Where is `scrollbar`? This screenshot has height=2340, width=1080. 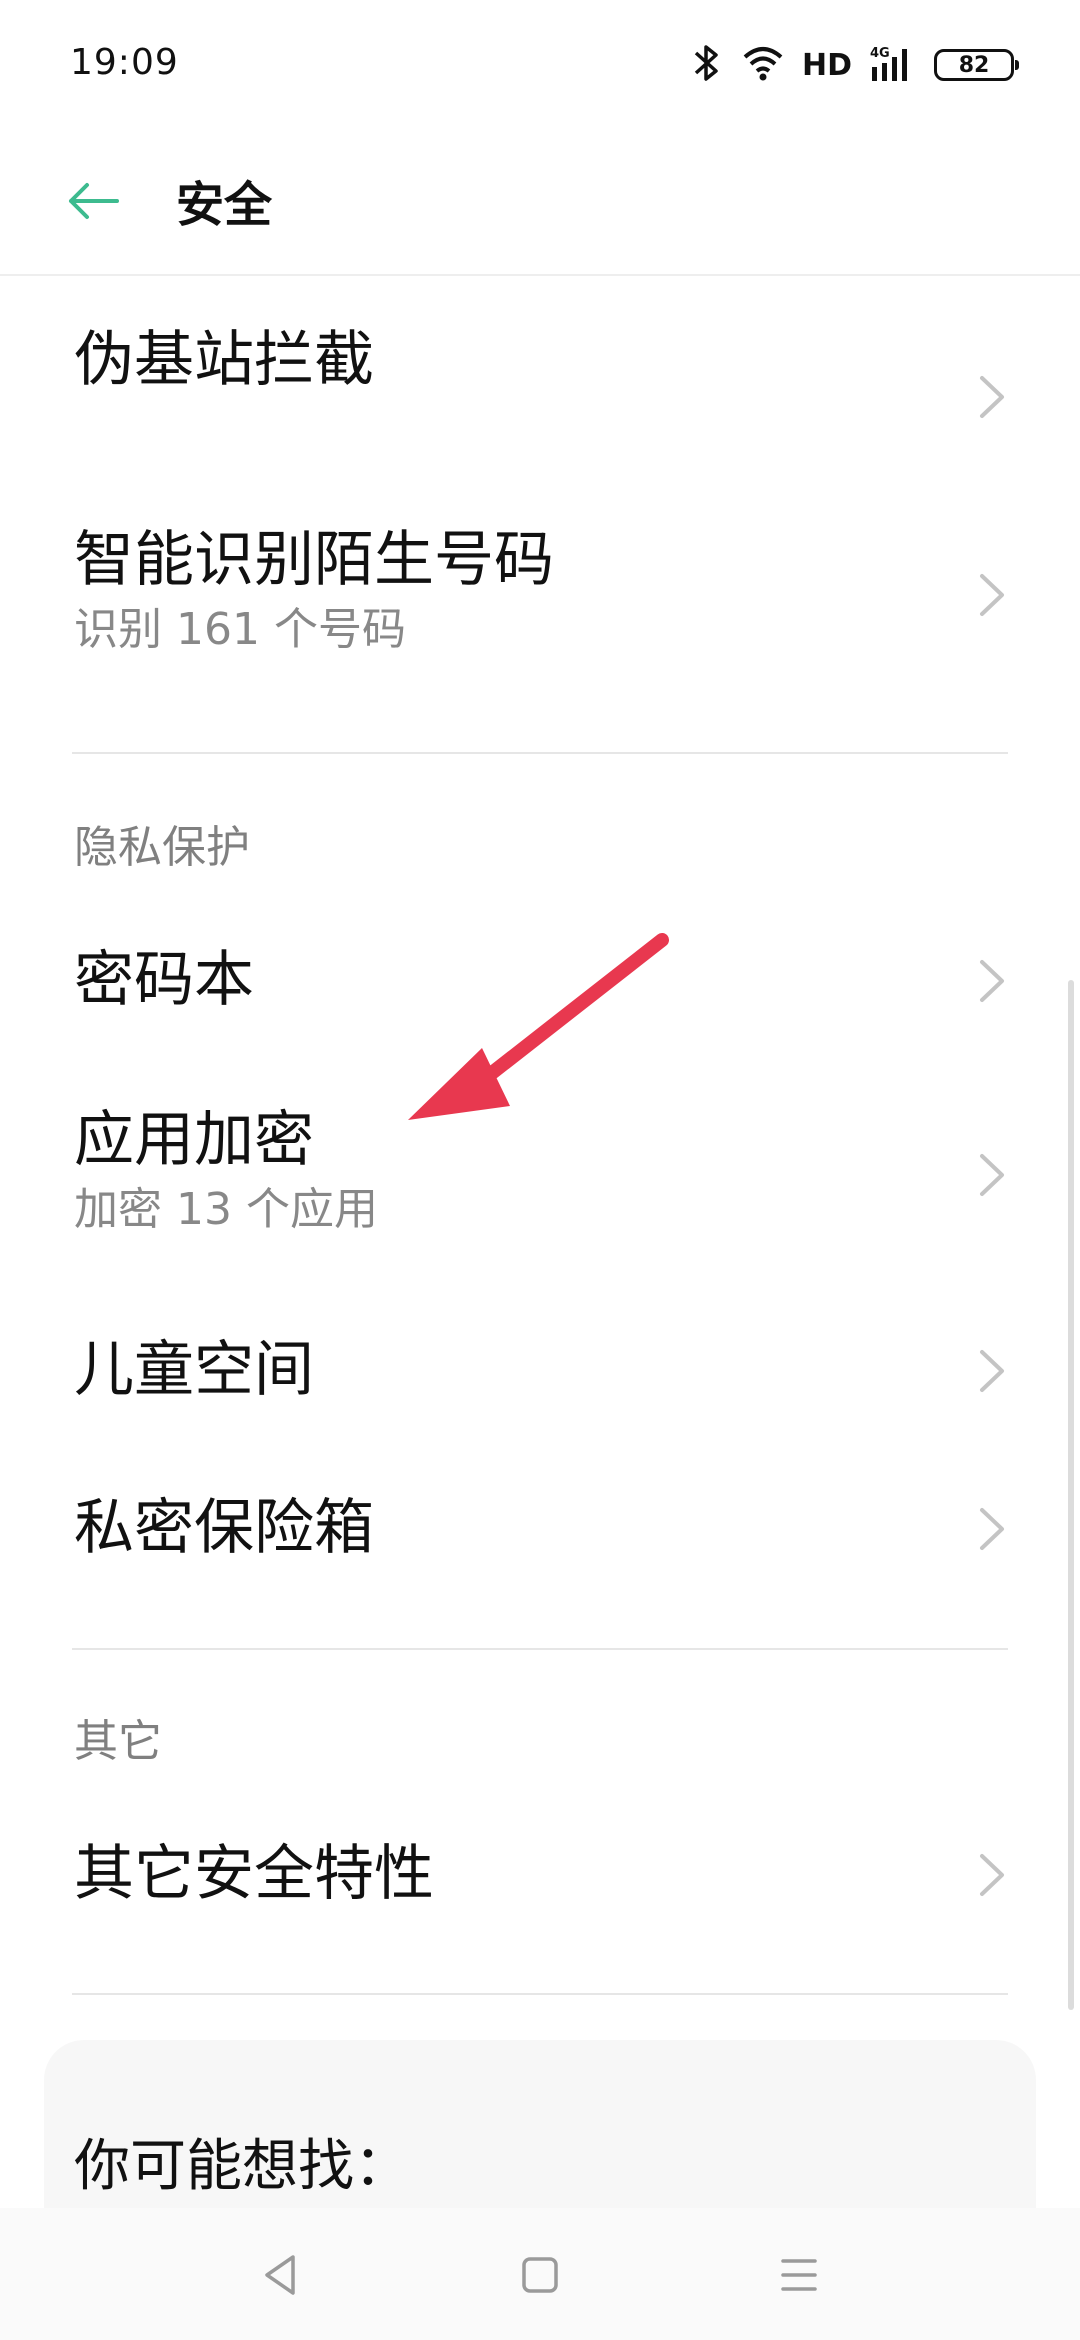 scrollbar is located at coordinates (1071, 1495).